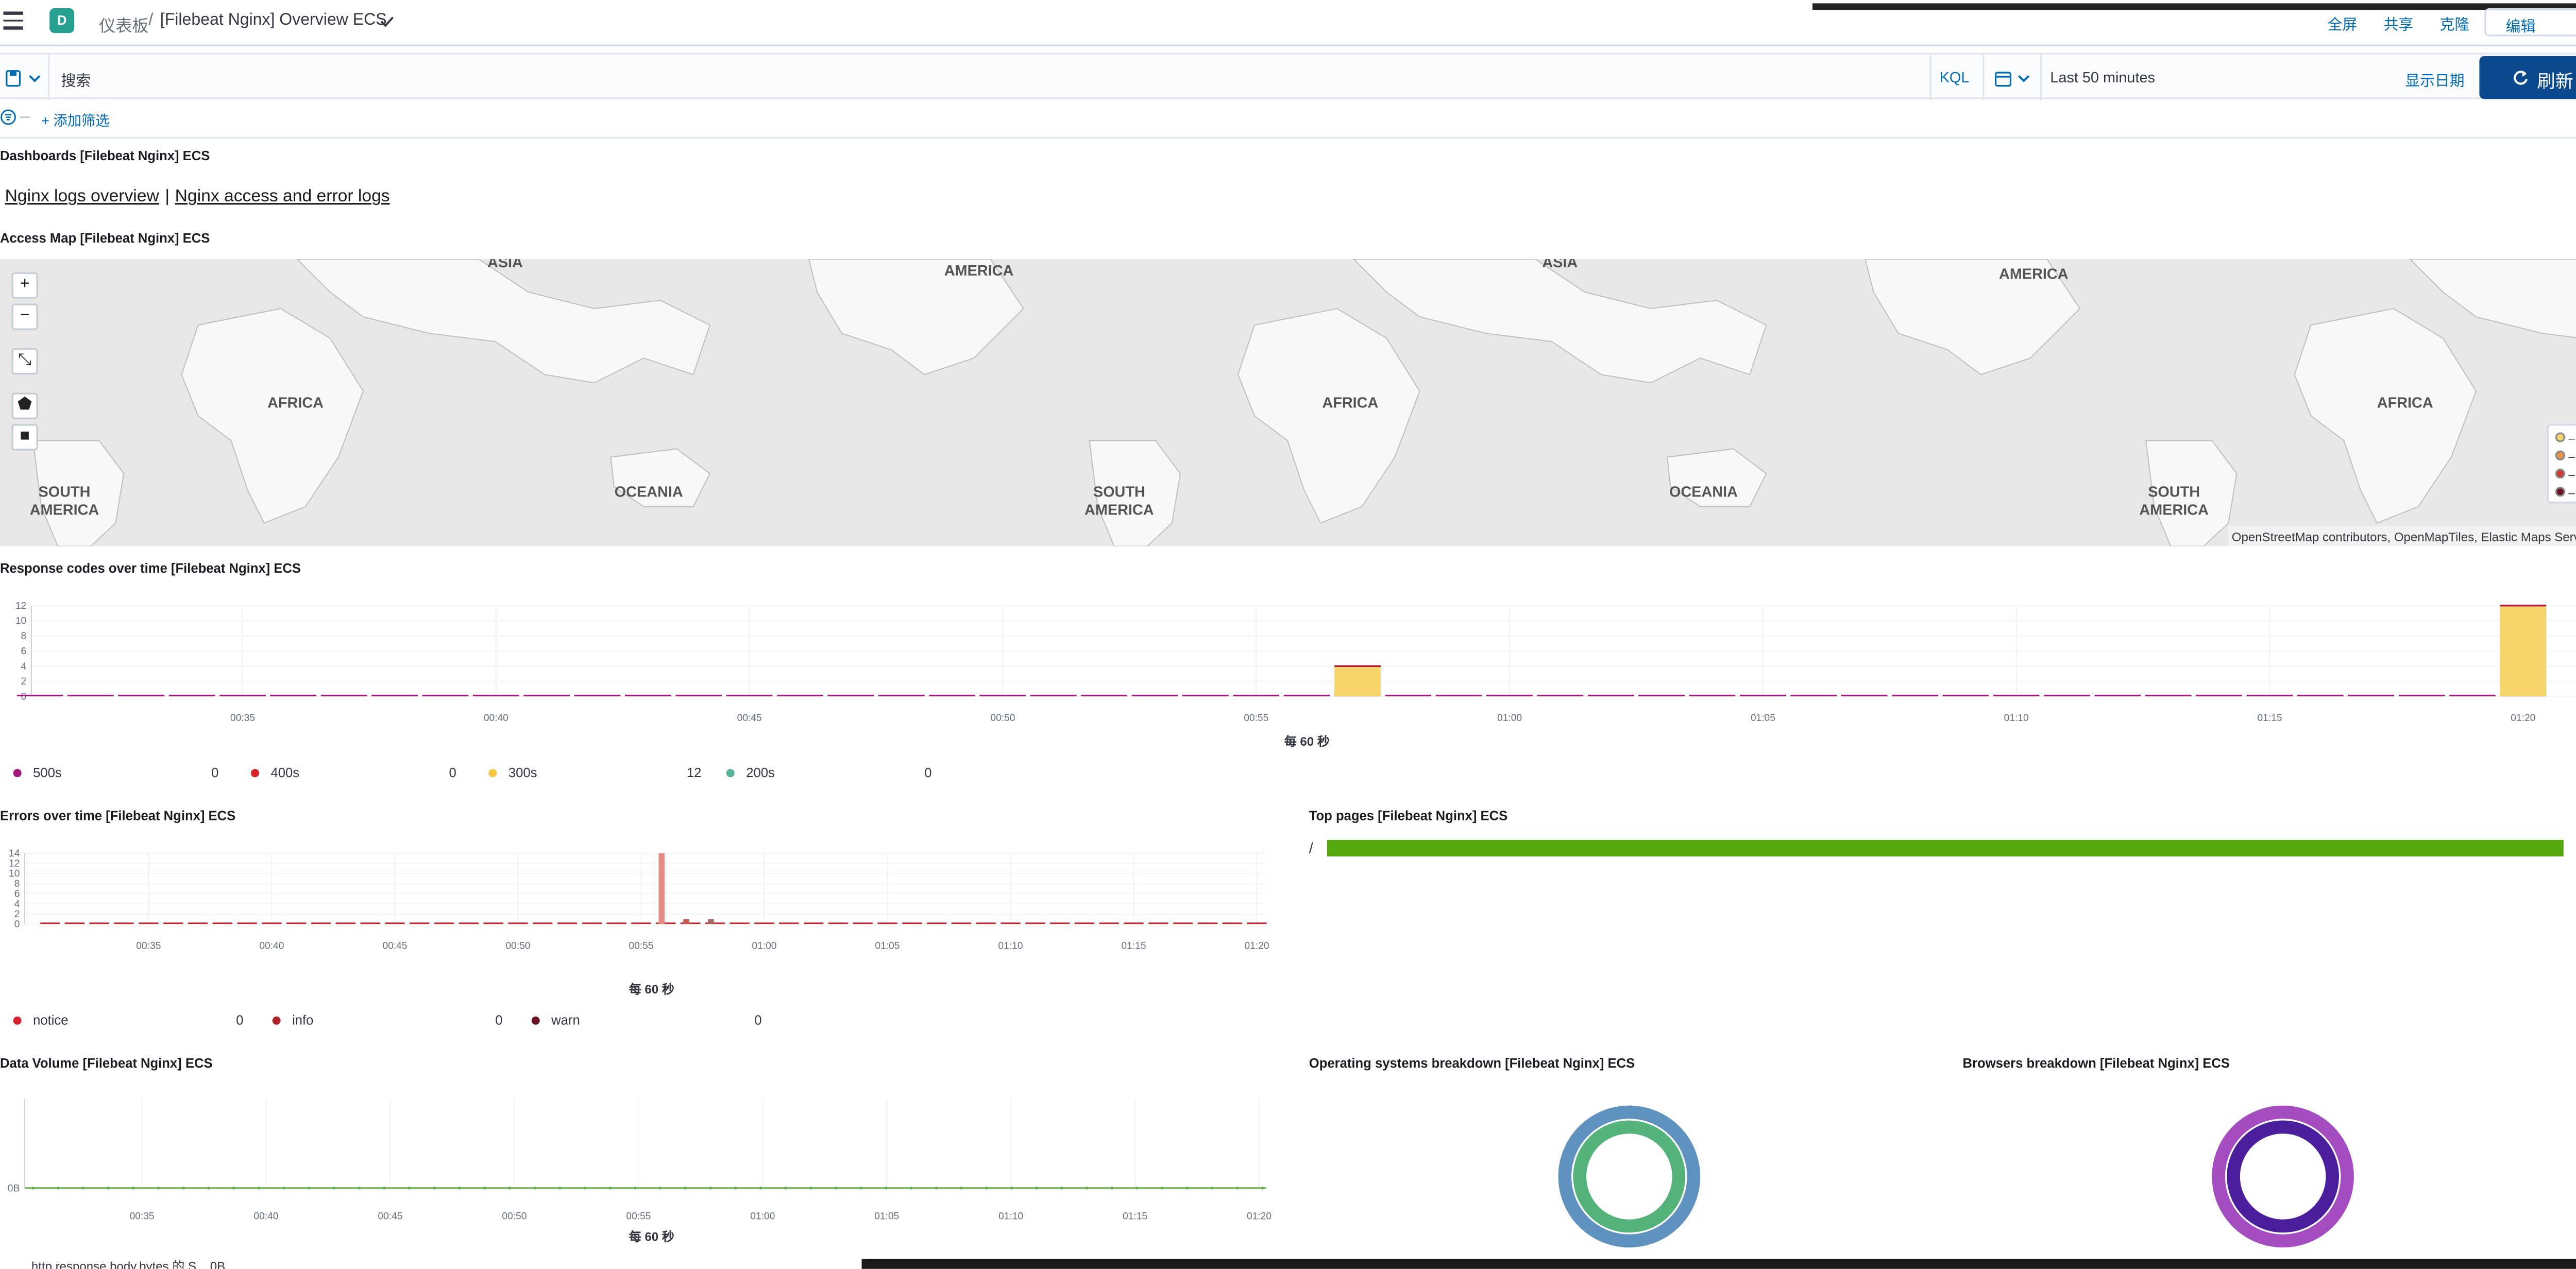 The width and height of the screenshot is (2576, 1269). Describe the element at coordinates (686, 921) in the screenshot. I see `bar-info` at that location.